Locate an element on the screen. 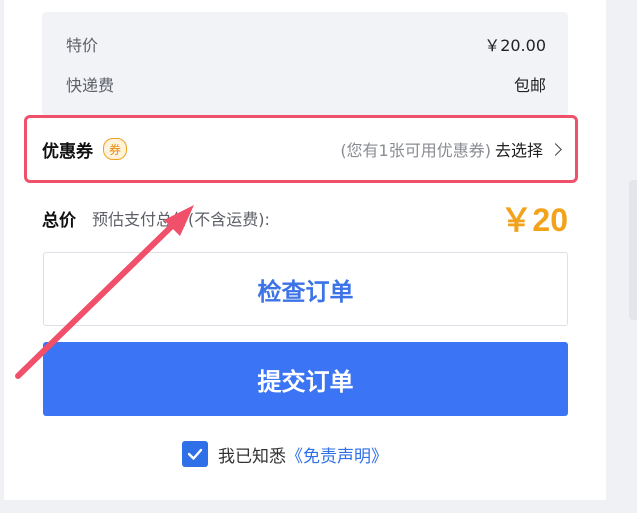 This screenshot has height=513, width=637. agreement-checkbox is located at coordinates (195, 454).